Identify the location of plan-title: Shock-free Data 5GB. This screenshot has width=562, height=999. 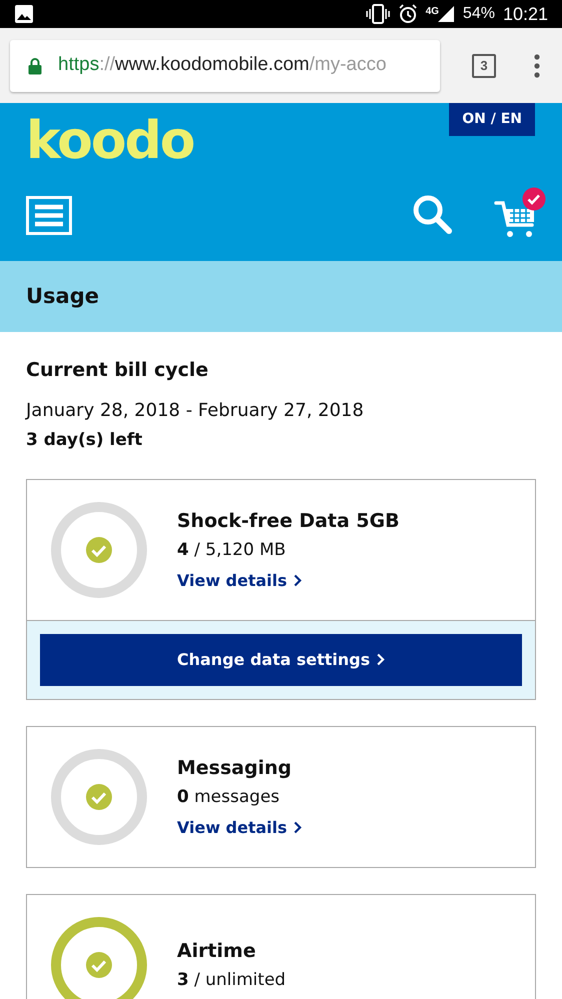
(288, 521).